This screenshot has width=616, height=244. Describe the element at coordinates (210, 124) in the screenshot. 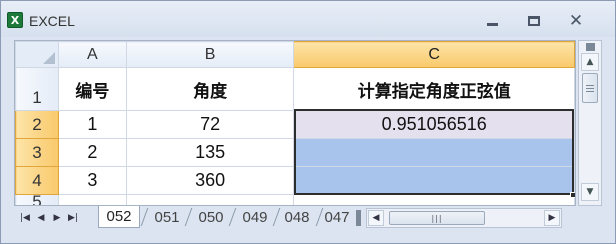

I see `cell-b2: 72` at that location.